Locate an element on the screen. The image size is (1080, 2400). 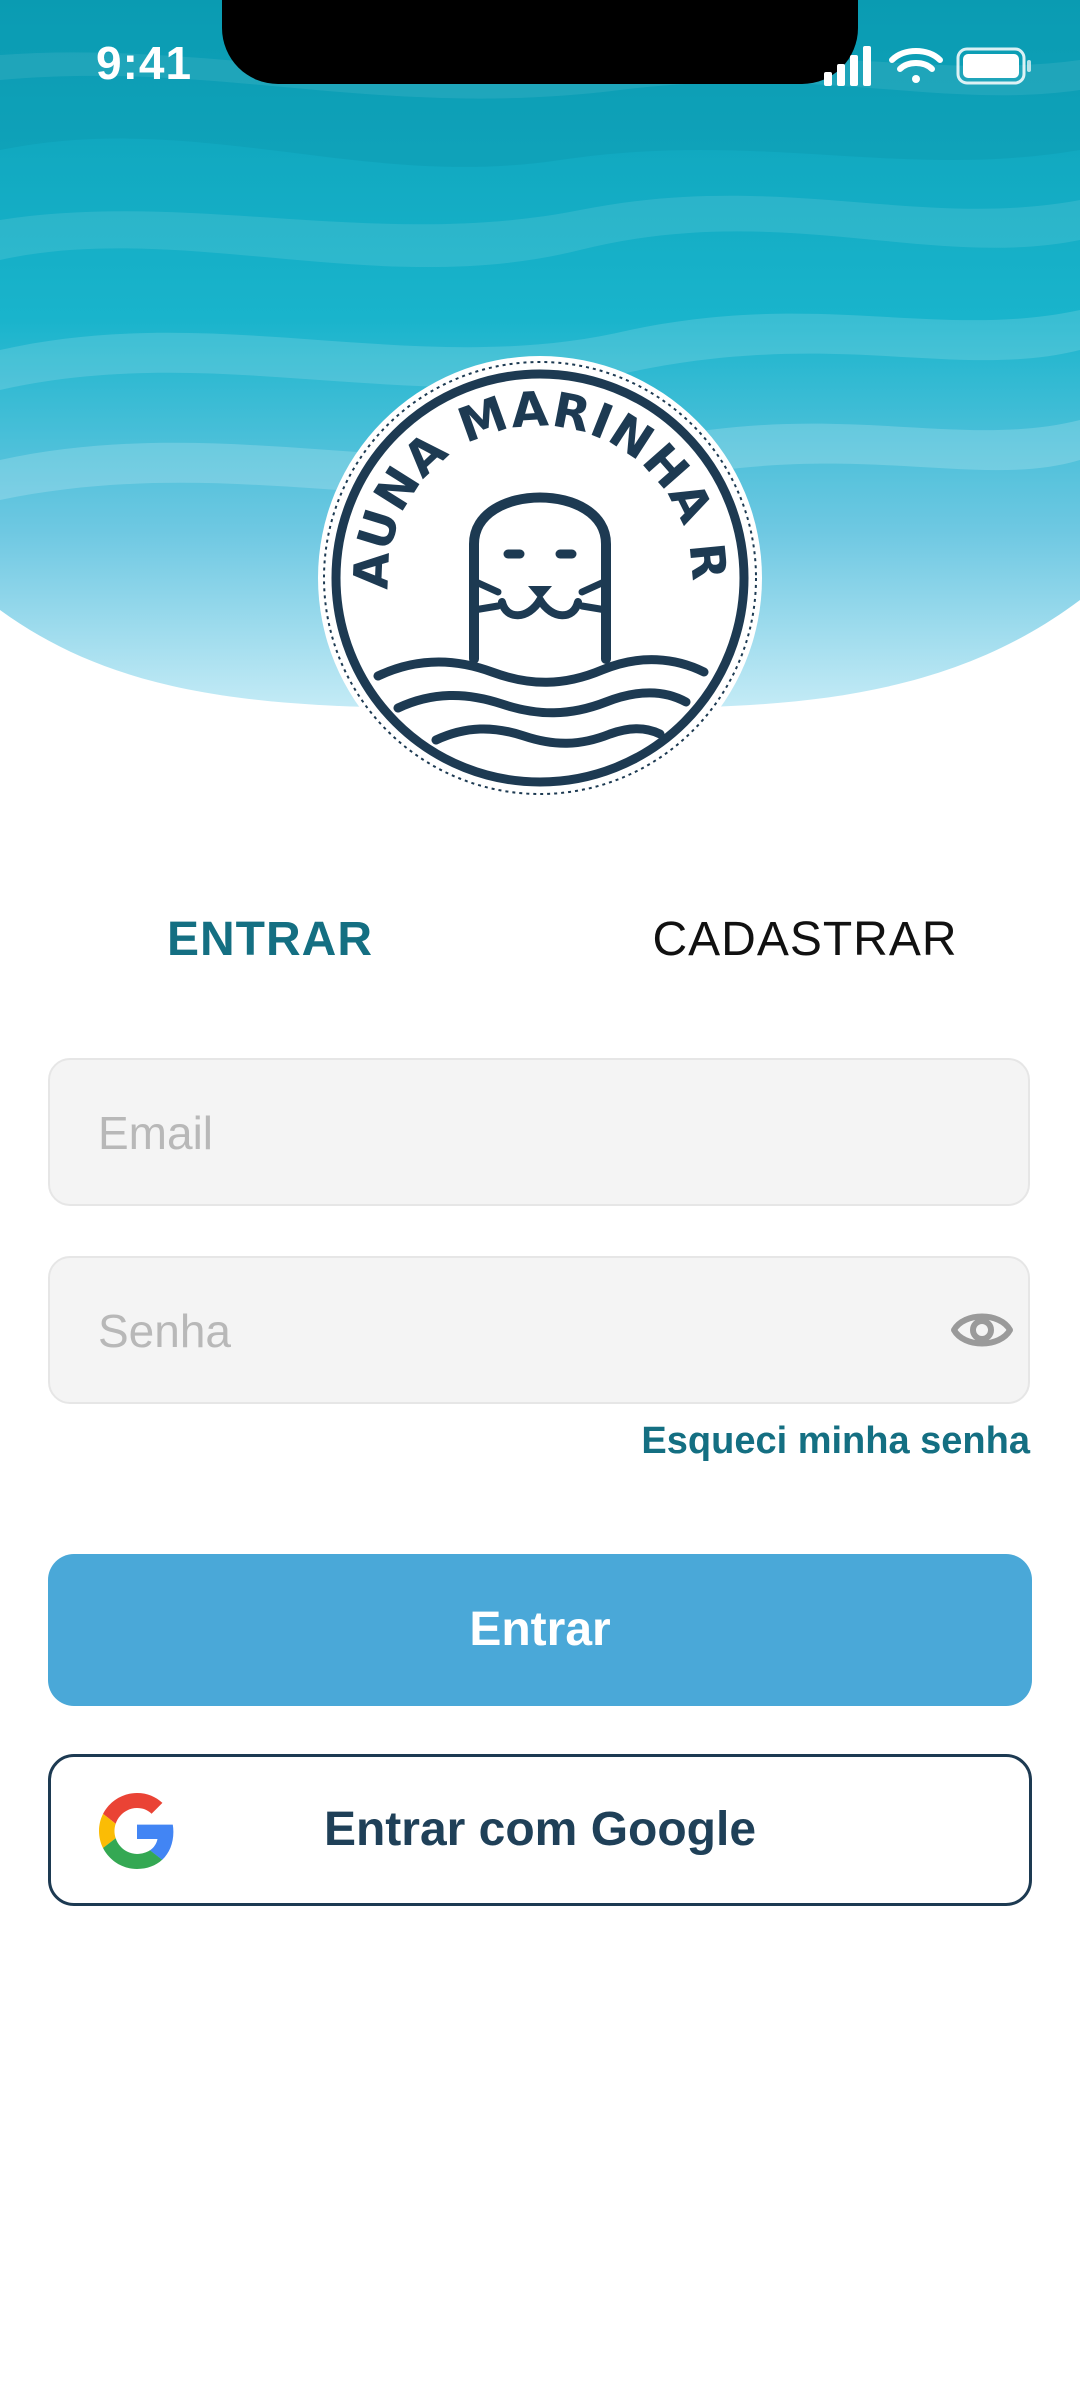
eye-icon is located at coordinates (982, 1330).